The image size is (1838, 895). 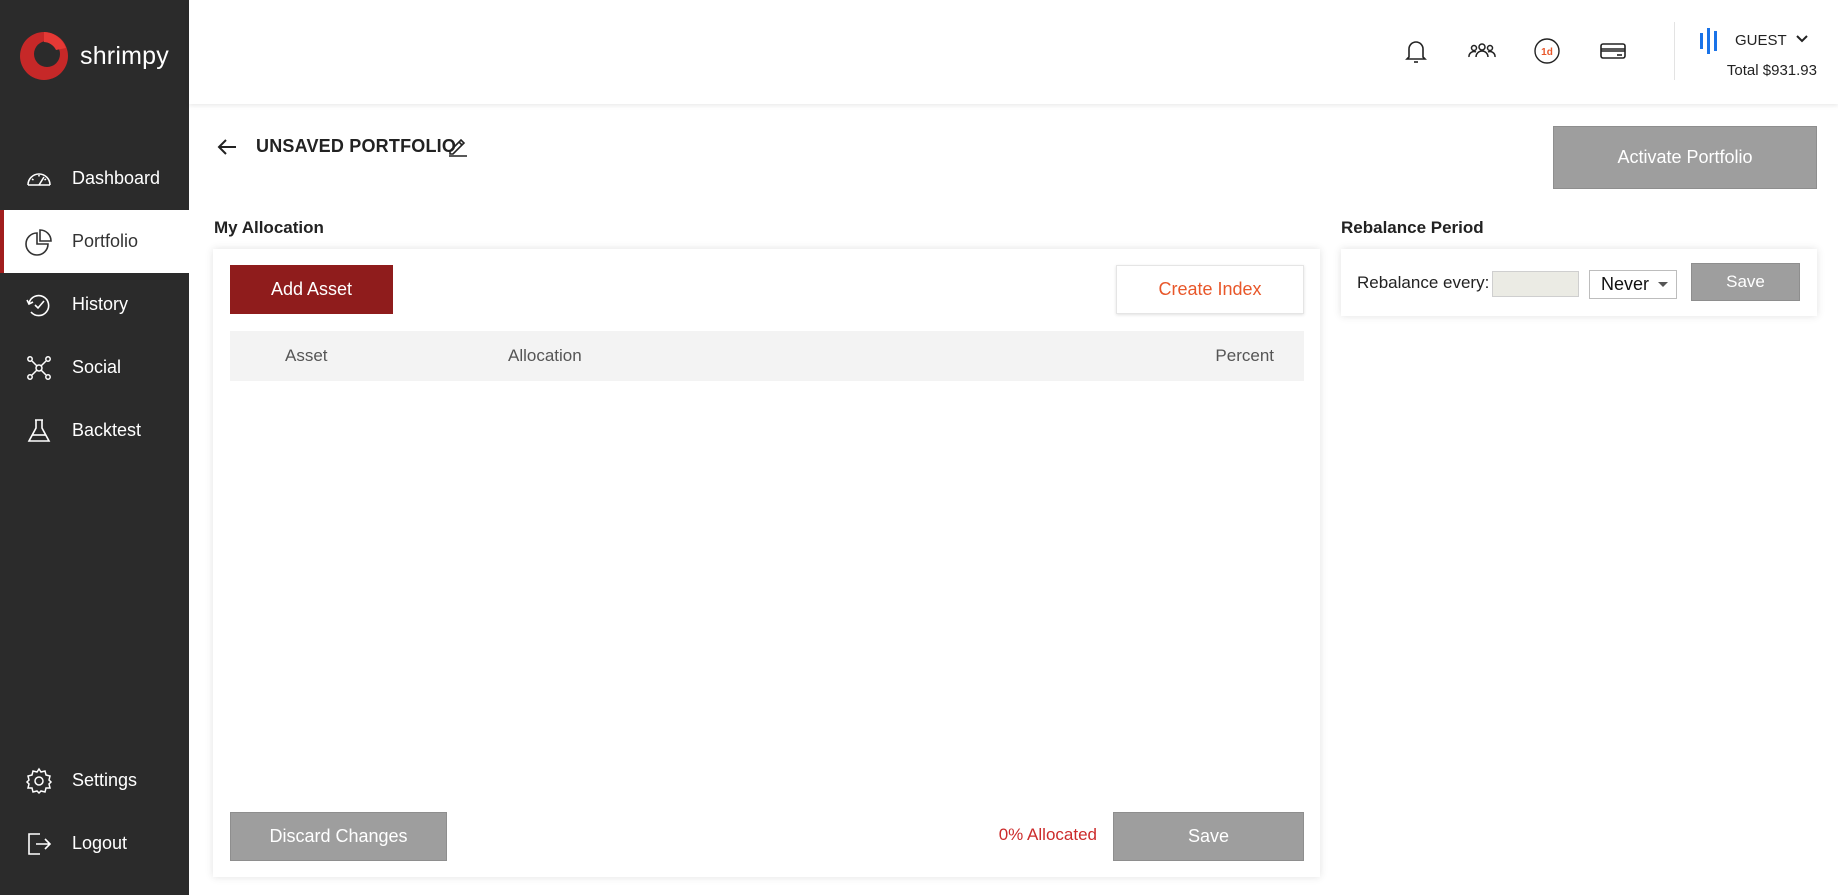 What do you see at coordinates (269, 227) in the screenshot?
I see `allocation-title: My Allocation` at bounding box center [269, 227].